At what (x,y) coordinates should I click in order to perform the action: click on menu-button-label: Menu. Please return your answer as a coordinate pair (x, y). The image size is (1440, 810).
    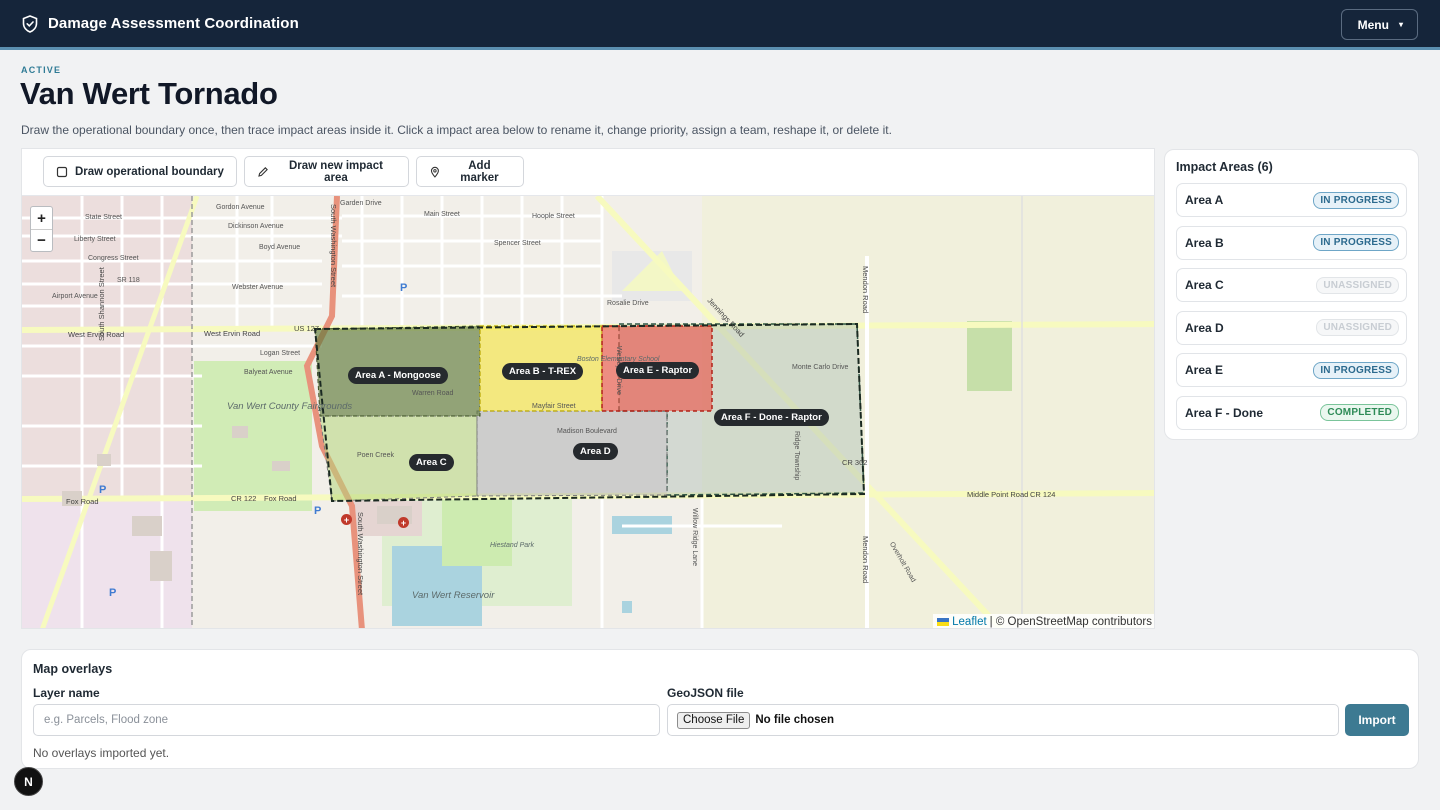
    Looking at the image, I should click on (1373, 24).